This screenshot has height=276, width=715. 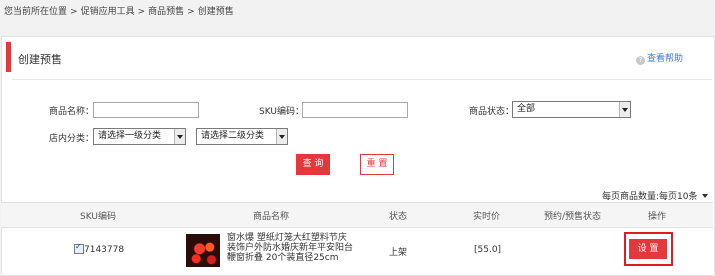 What do you see at coordinates (40, 59) in the screenshot?
I see `page-title: 创建预售` at bounding box center [40, 59].